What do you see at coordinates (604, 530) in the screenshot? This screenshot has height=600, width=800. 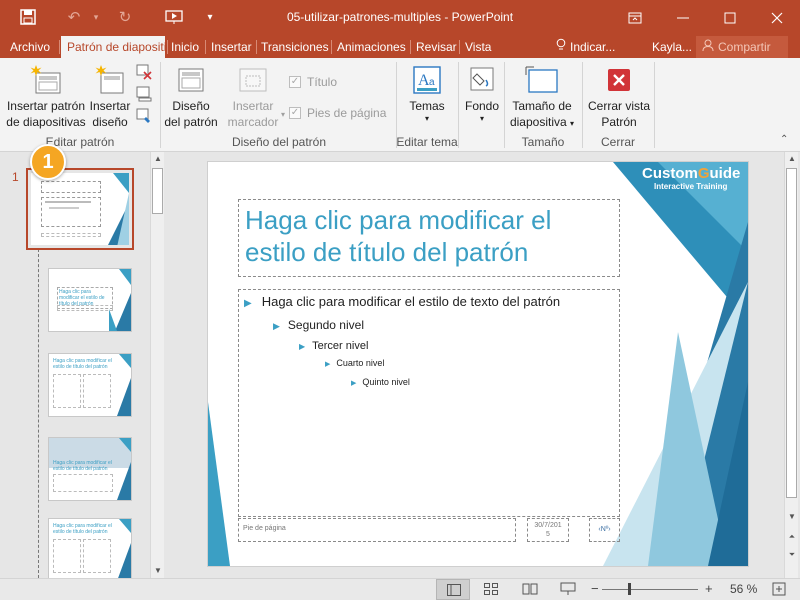 I see `page-number-placeholder: ‹Nº›` at bounding box center [604, 530].